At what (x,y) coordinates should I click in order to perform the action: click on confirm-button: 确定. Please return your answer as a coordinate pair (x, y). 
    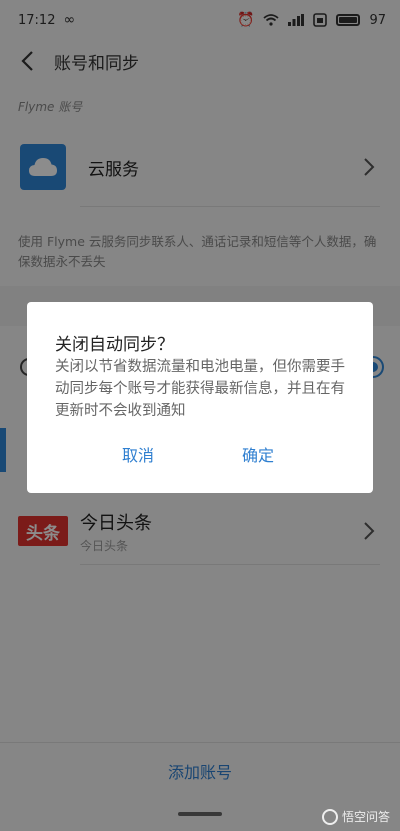
    Looking at the image, I should click on (258, 454).